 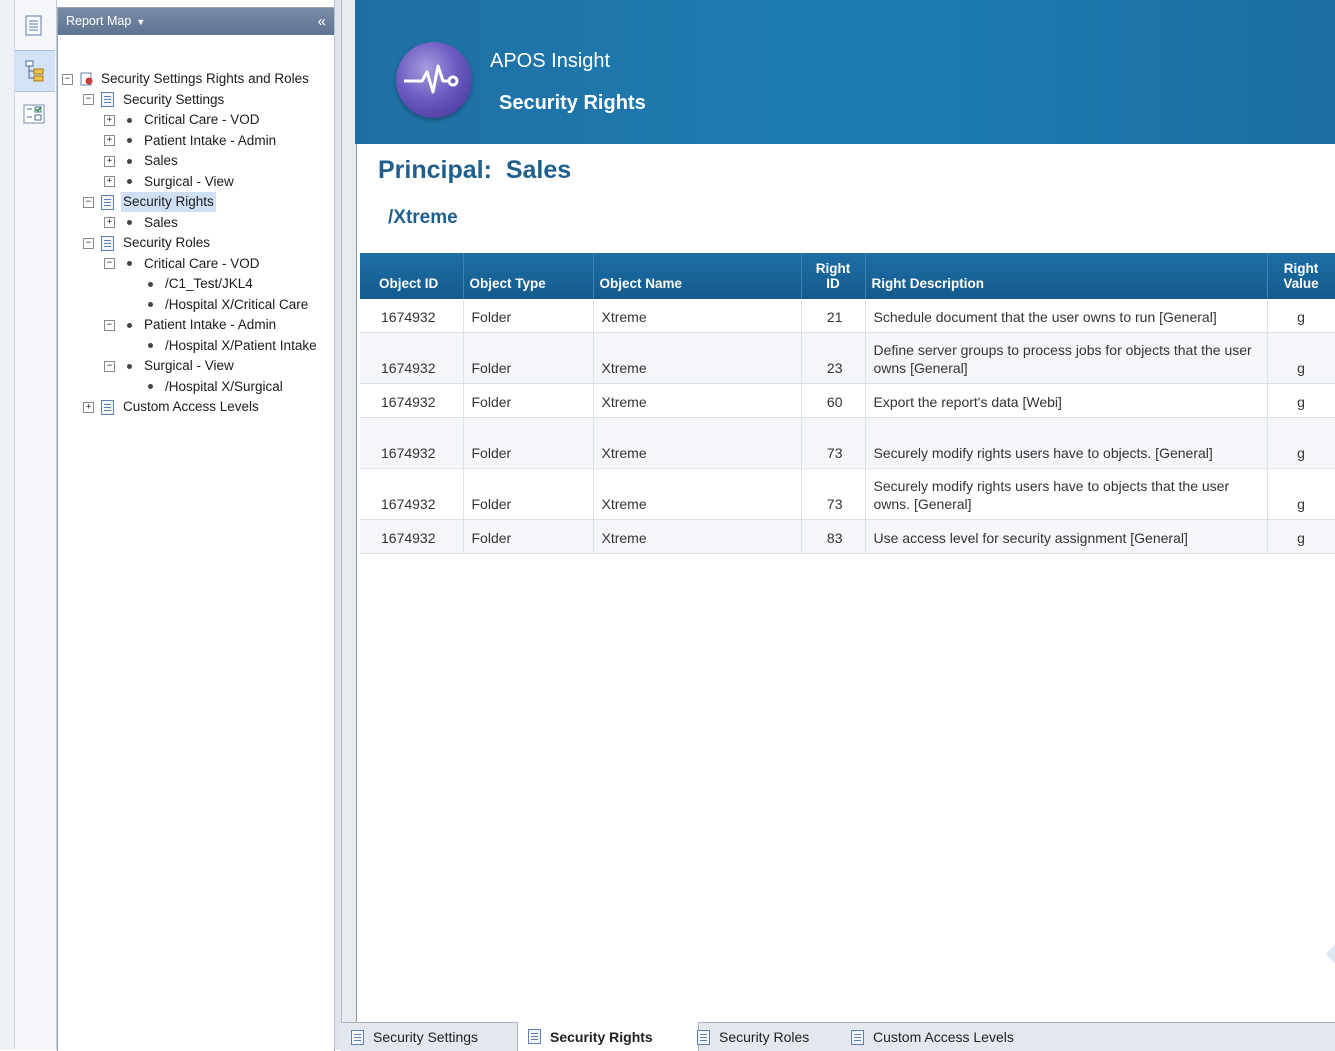 I want to click on tab-security-settings: Security Settings, so click(x=431, y=1037).